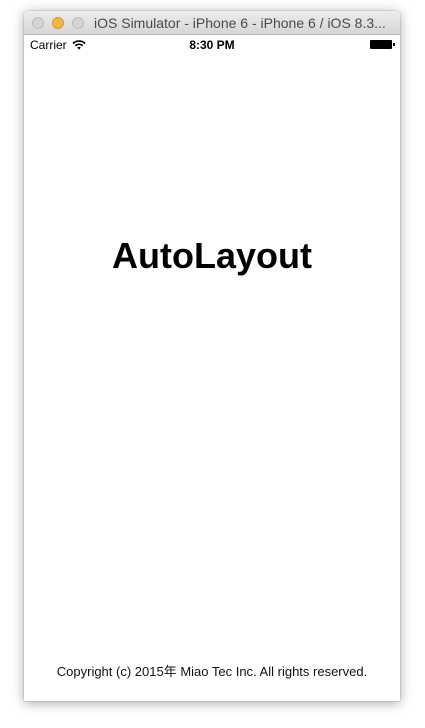  Describe the element at coordinates (38, 23) in the screenshot. I see `close-button` at that location.